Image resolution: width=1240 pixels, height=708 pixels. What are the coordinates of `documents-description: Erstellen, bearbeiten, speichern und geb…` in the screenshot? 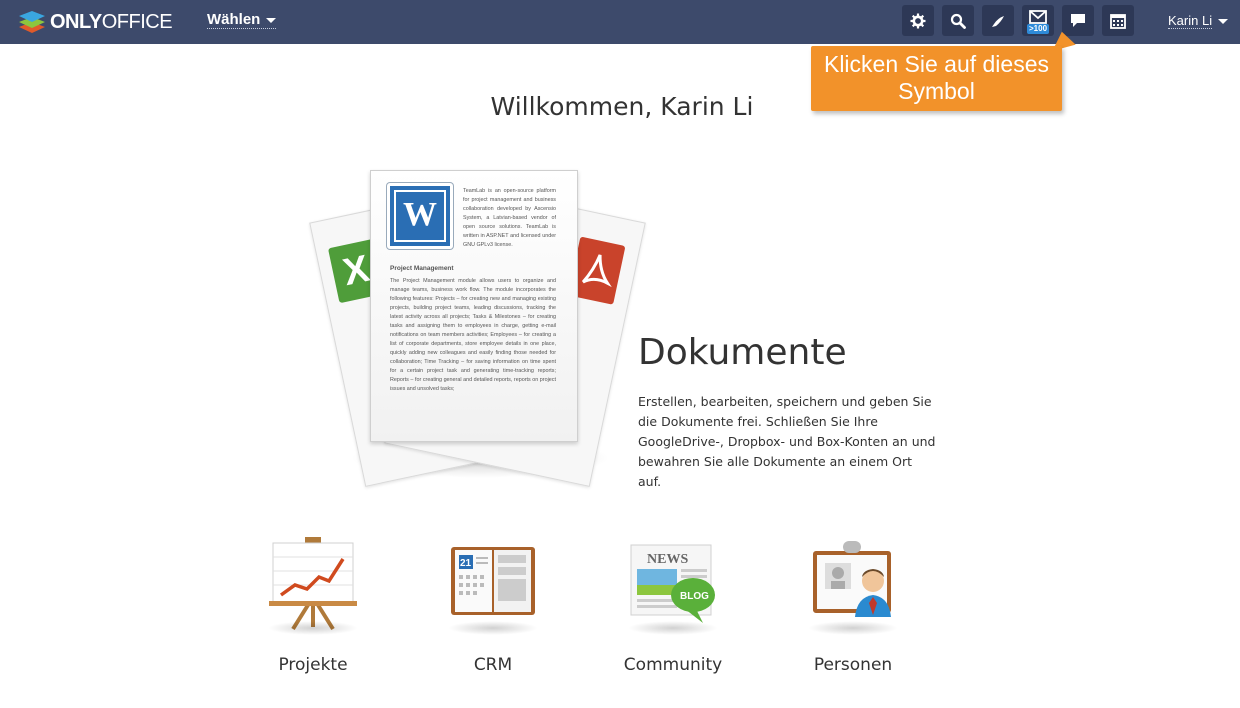 It's located at (787, 441).